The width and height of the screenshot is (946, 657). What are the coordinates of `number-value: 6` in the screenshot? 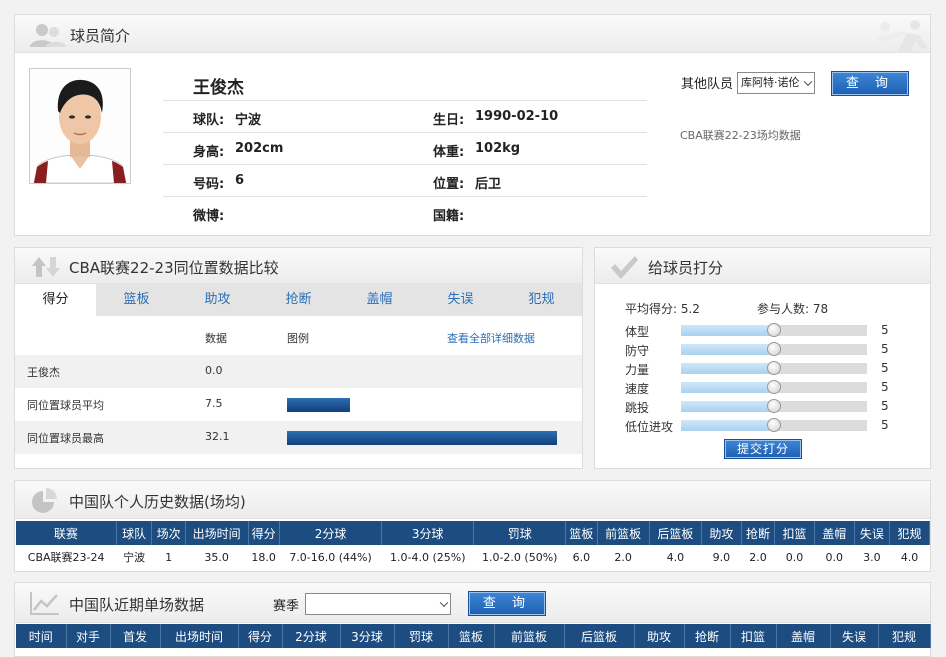 It's located at (240, 180).